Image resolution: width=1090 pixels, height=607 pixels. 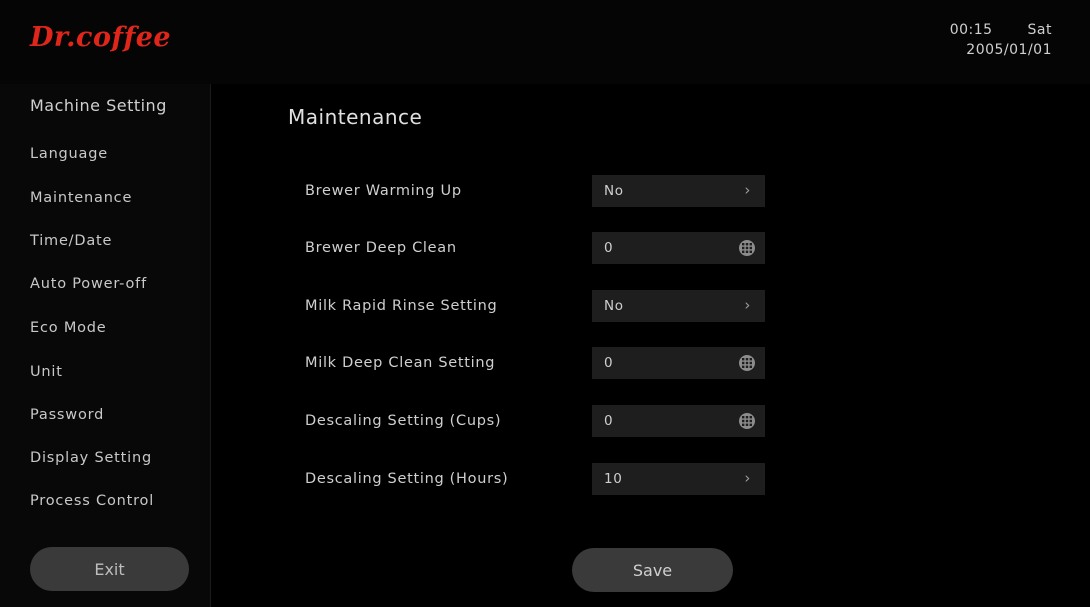 I want to click on clock: 00:15 Sat 2005/01/01, so click(x=1001, y=40).